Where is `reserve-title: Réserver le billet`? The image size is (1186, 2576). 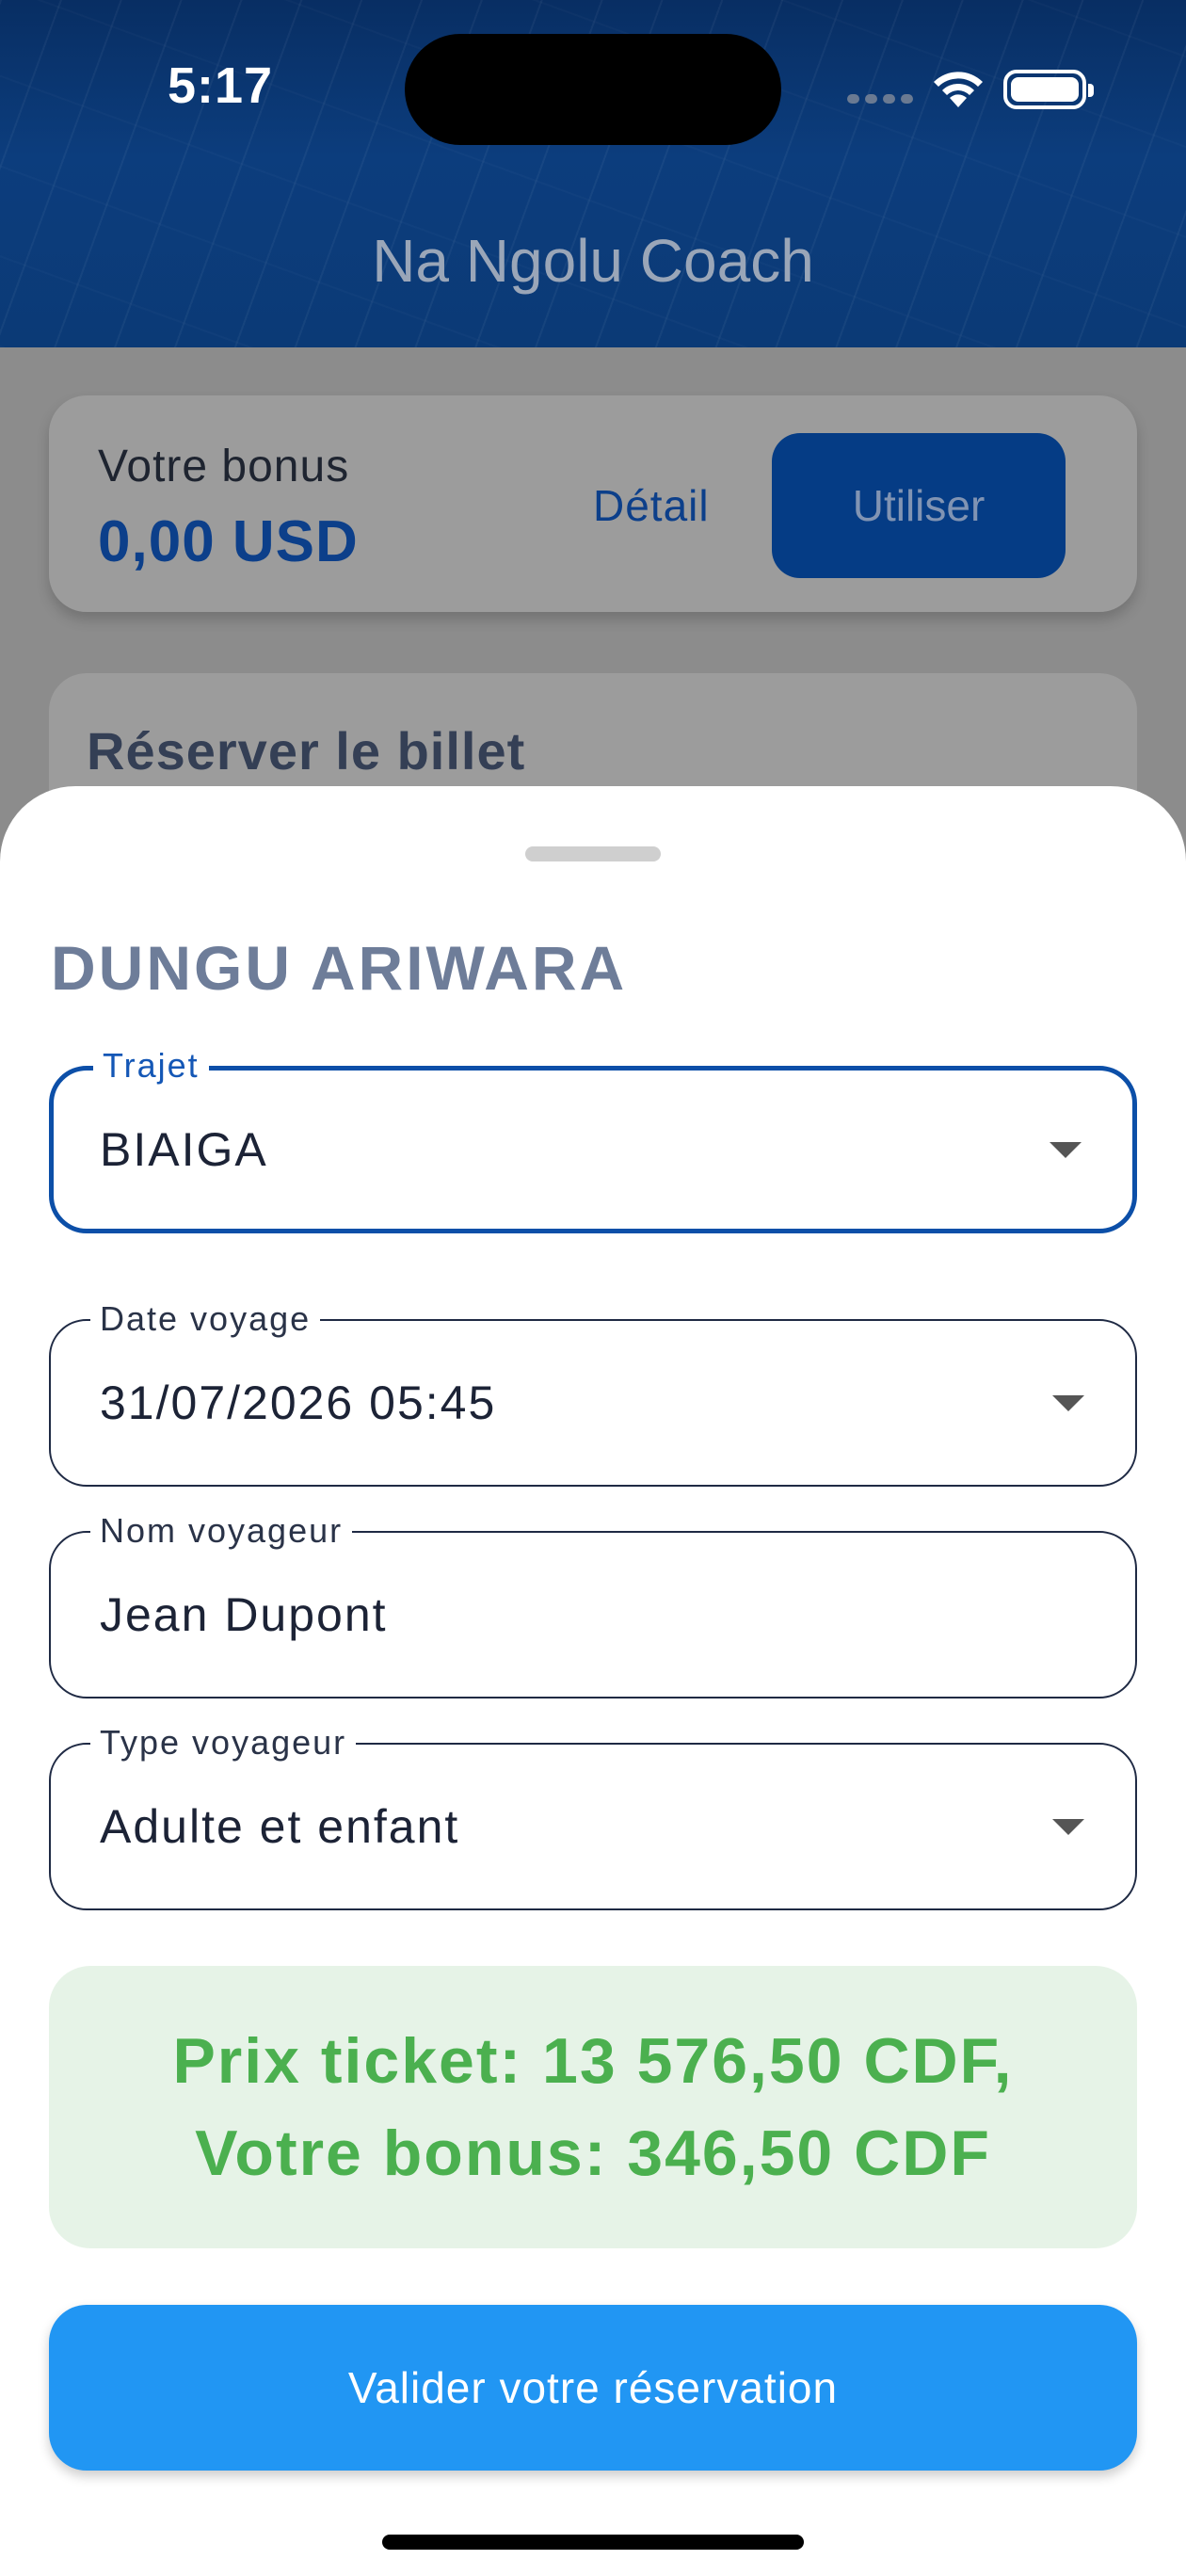 reserve-title: Réserver le billet is located at coordinates (306, 751).